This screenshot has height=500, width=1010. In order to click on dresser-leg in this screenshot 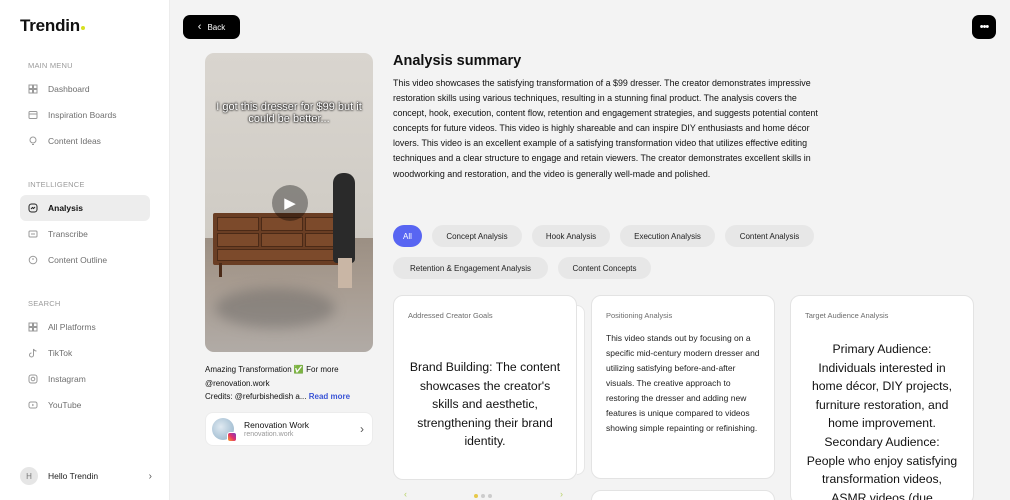, I will do `click(220, 270)`.